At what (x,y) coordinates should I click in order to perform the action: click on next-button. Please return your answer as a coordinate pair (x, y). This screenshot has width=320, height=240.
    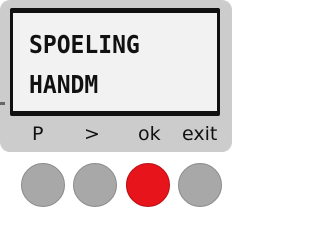
    Looking at the image, I should click on (95, 185).